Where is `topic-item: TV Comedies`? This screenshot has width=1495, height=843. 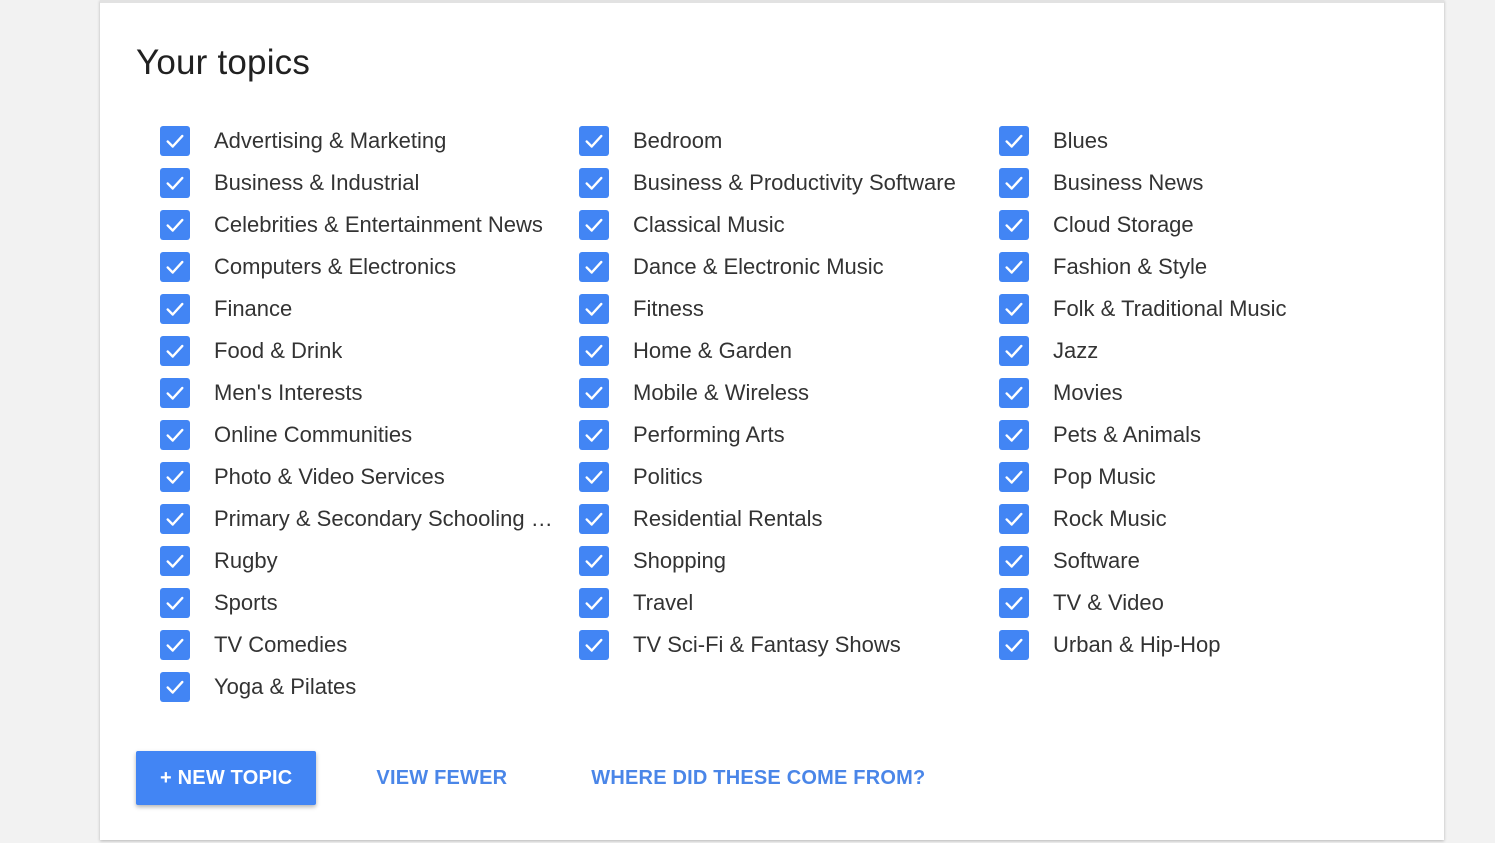 topic-item: TV Comedies is located at coordinates (360, 645).